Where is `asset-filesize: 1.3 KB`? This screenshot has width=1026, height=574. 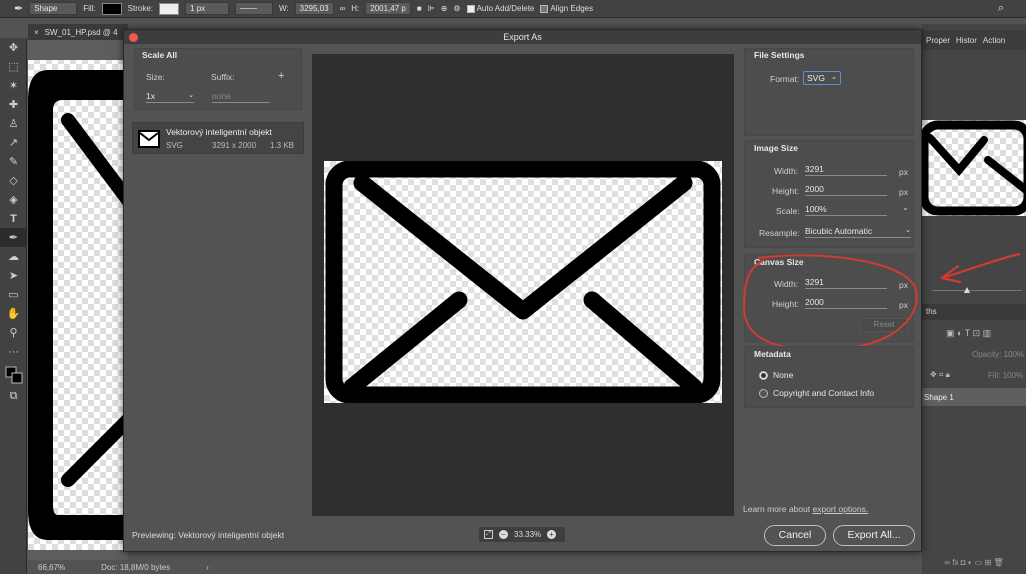 asset-filesize: 1.3 KB is located at coordinates (282, 145).